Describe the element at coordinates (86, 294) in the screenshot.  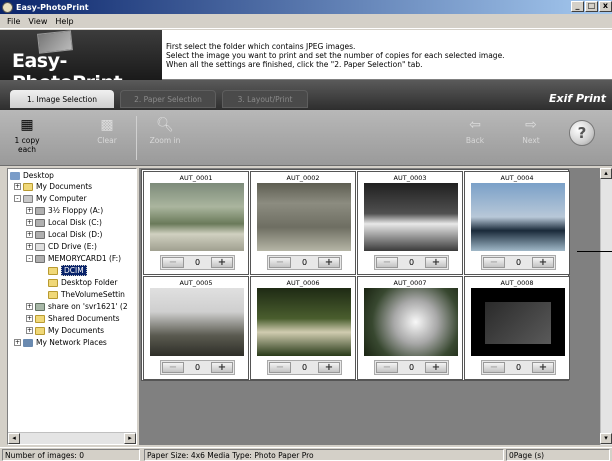
I see `tree-item-volume-settings: TheVolumeSettin` at that location.